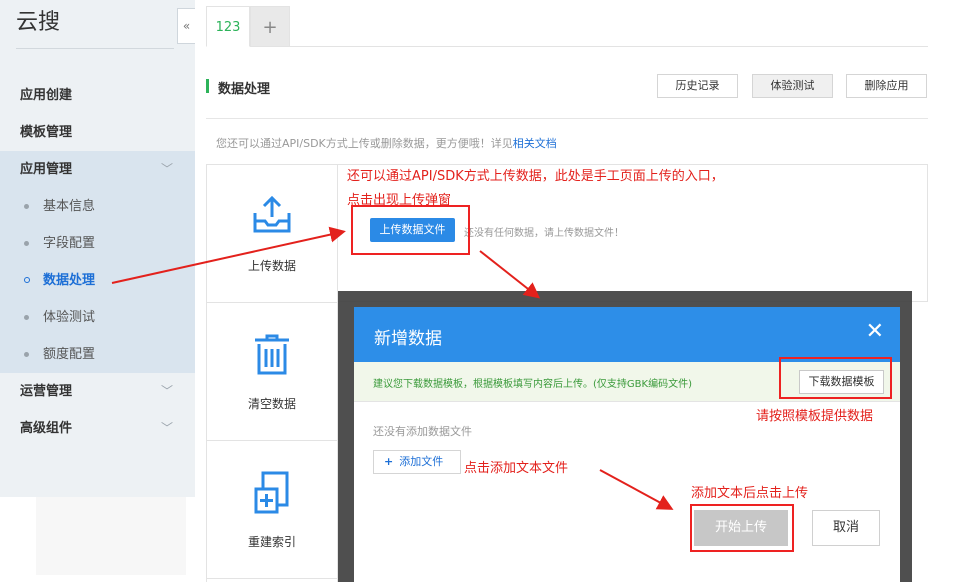  I want to click on sidebar-subitem-label: 基本信息, so click(69, 206).